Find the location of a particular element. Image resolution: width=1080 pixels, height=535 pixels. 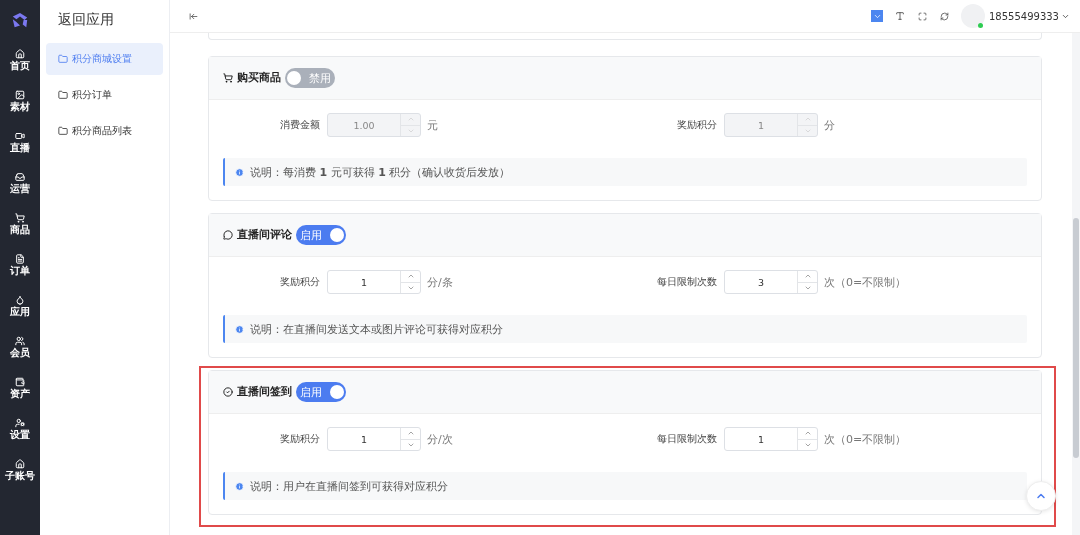

rail-item: 直播 is located at coordinates (20, 142).